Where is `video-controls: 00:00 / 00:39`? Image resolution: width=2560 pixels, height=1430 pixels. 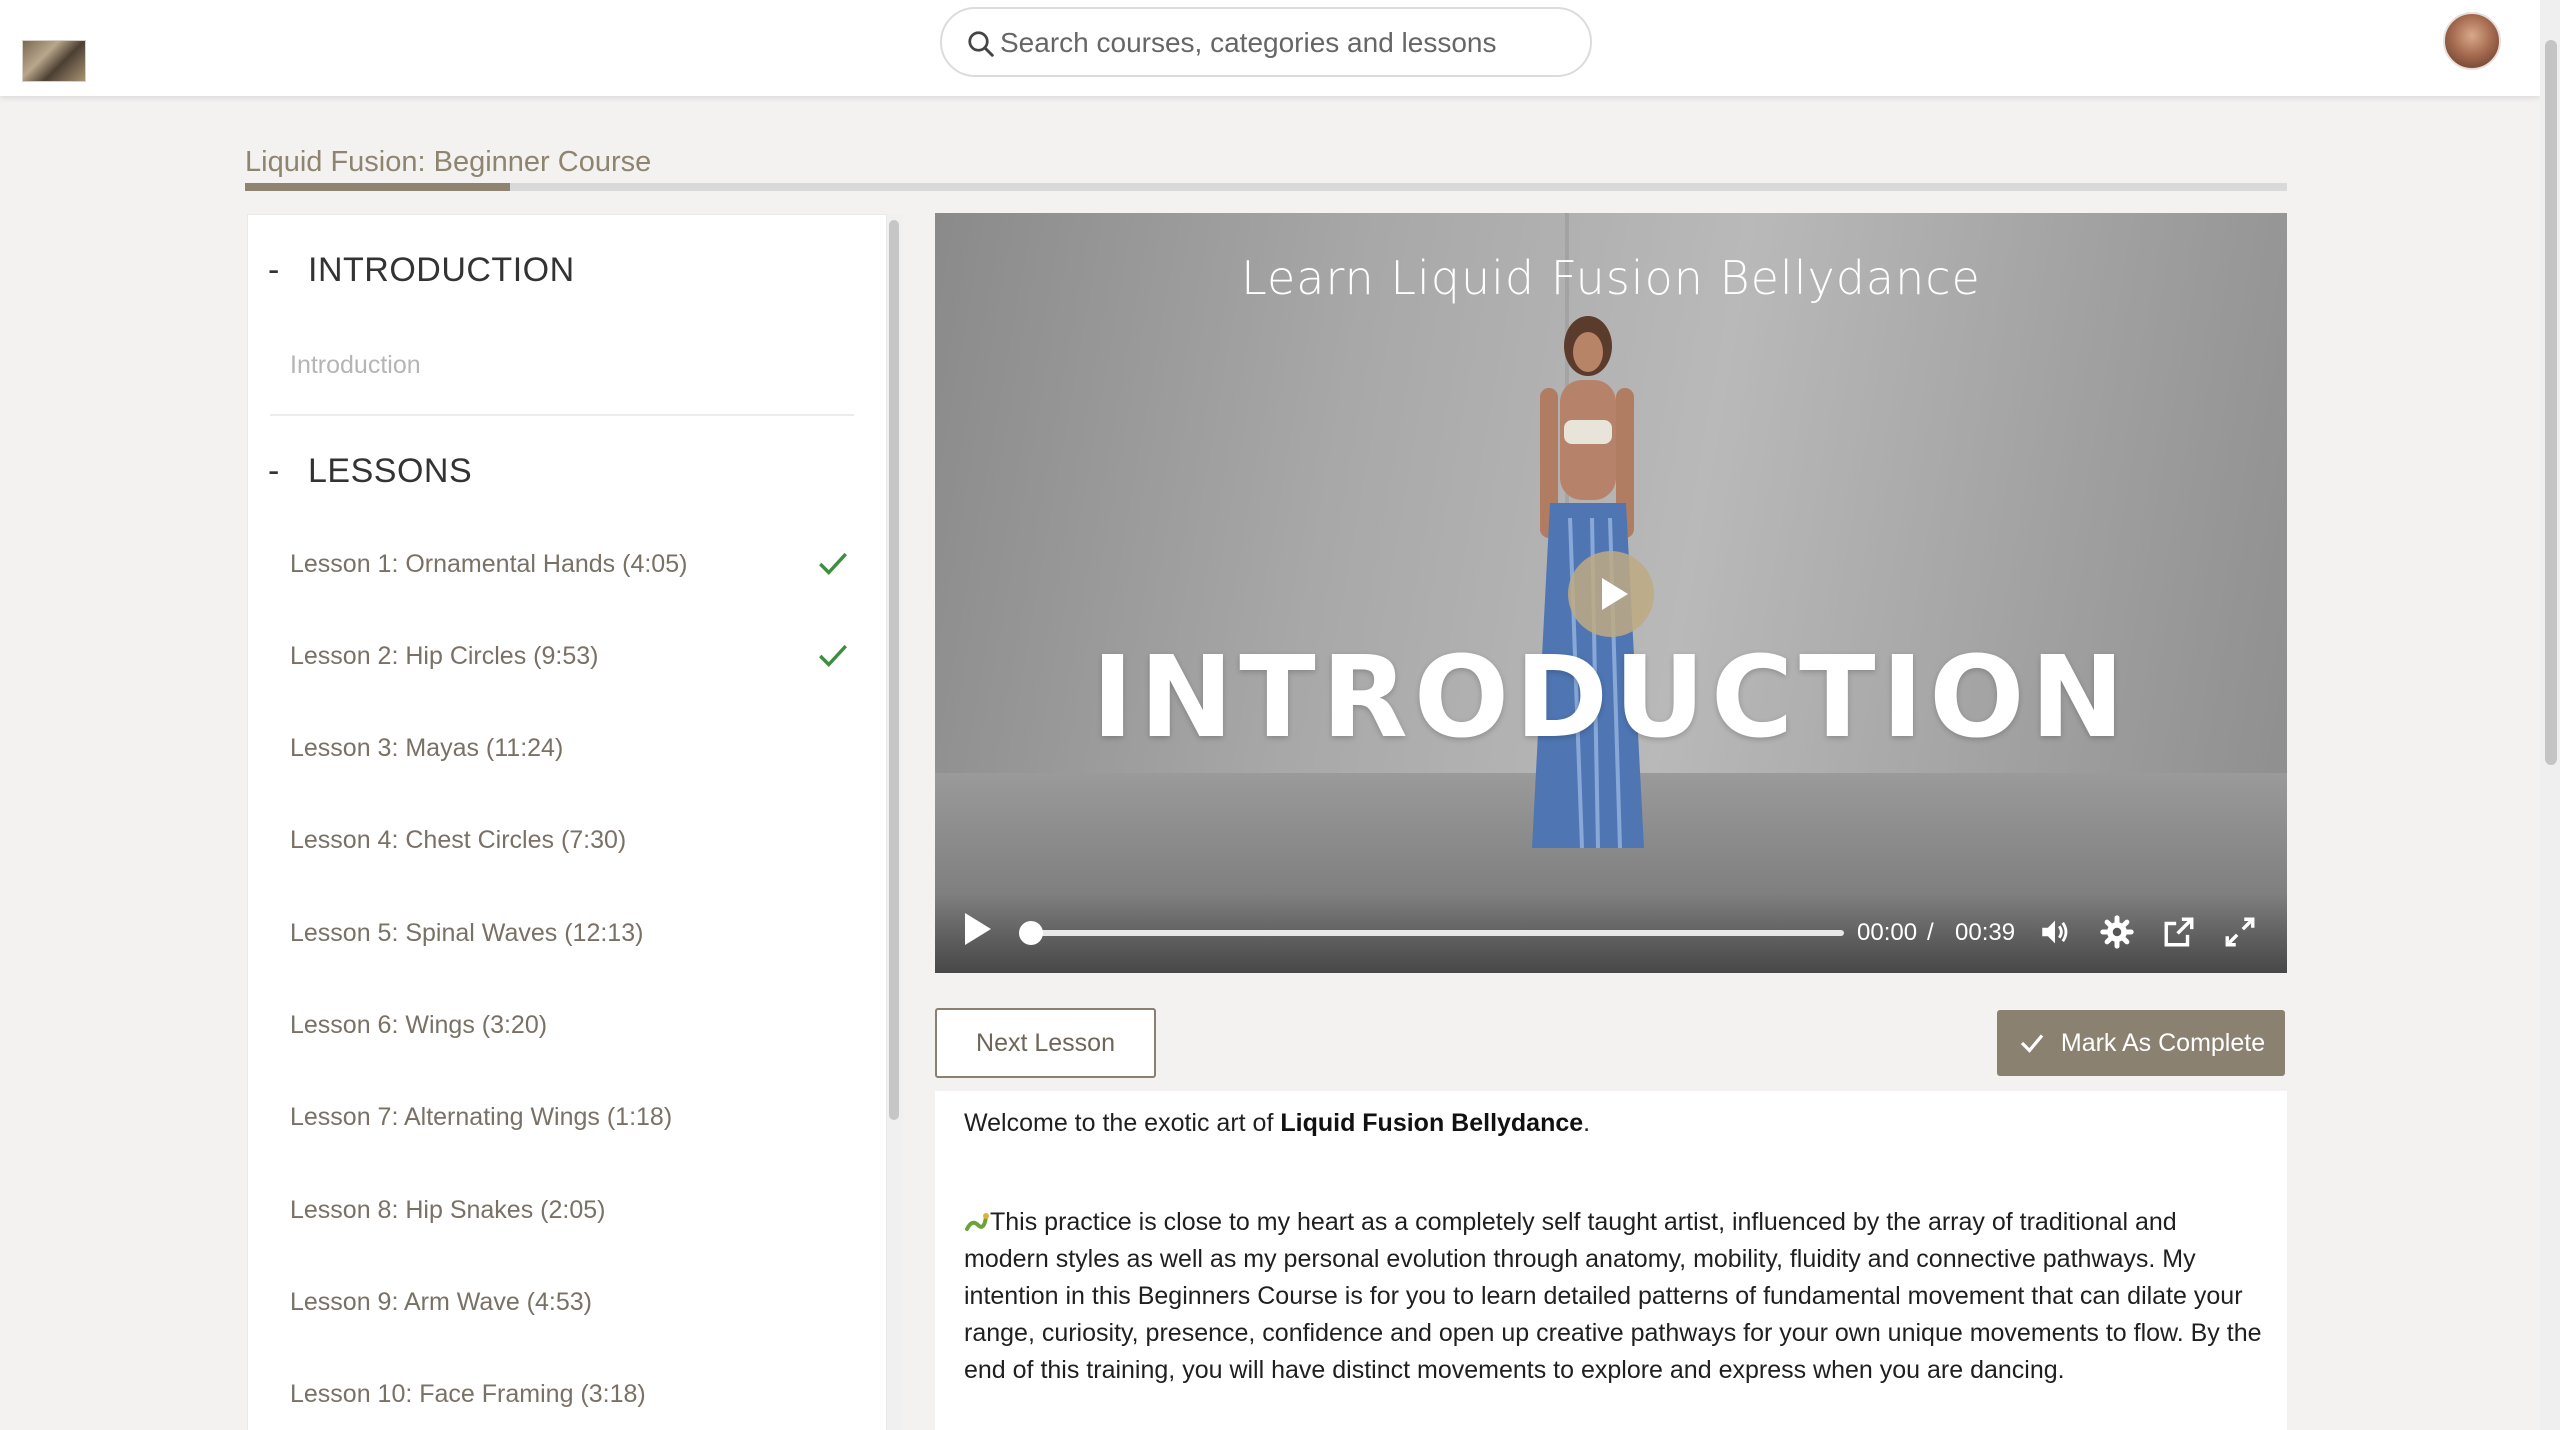 video-controls: 00:00 / 00:39 is located at coordinates (1611, 933).